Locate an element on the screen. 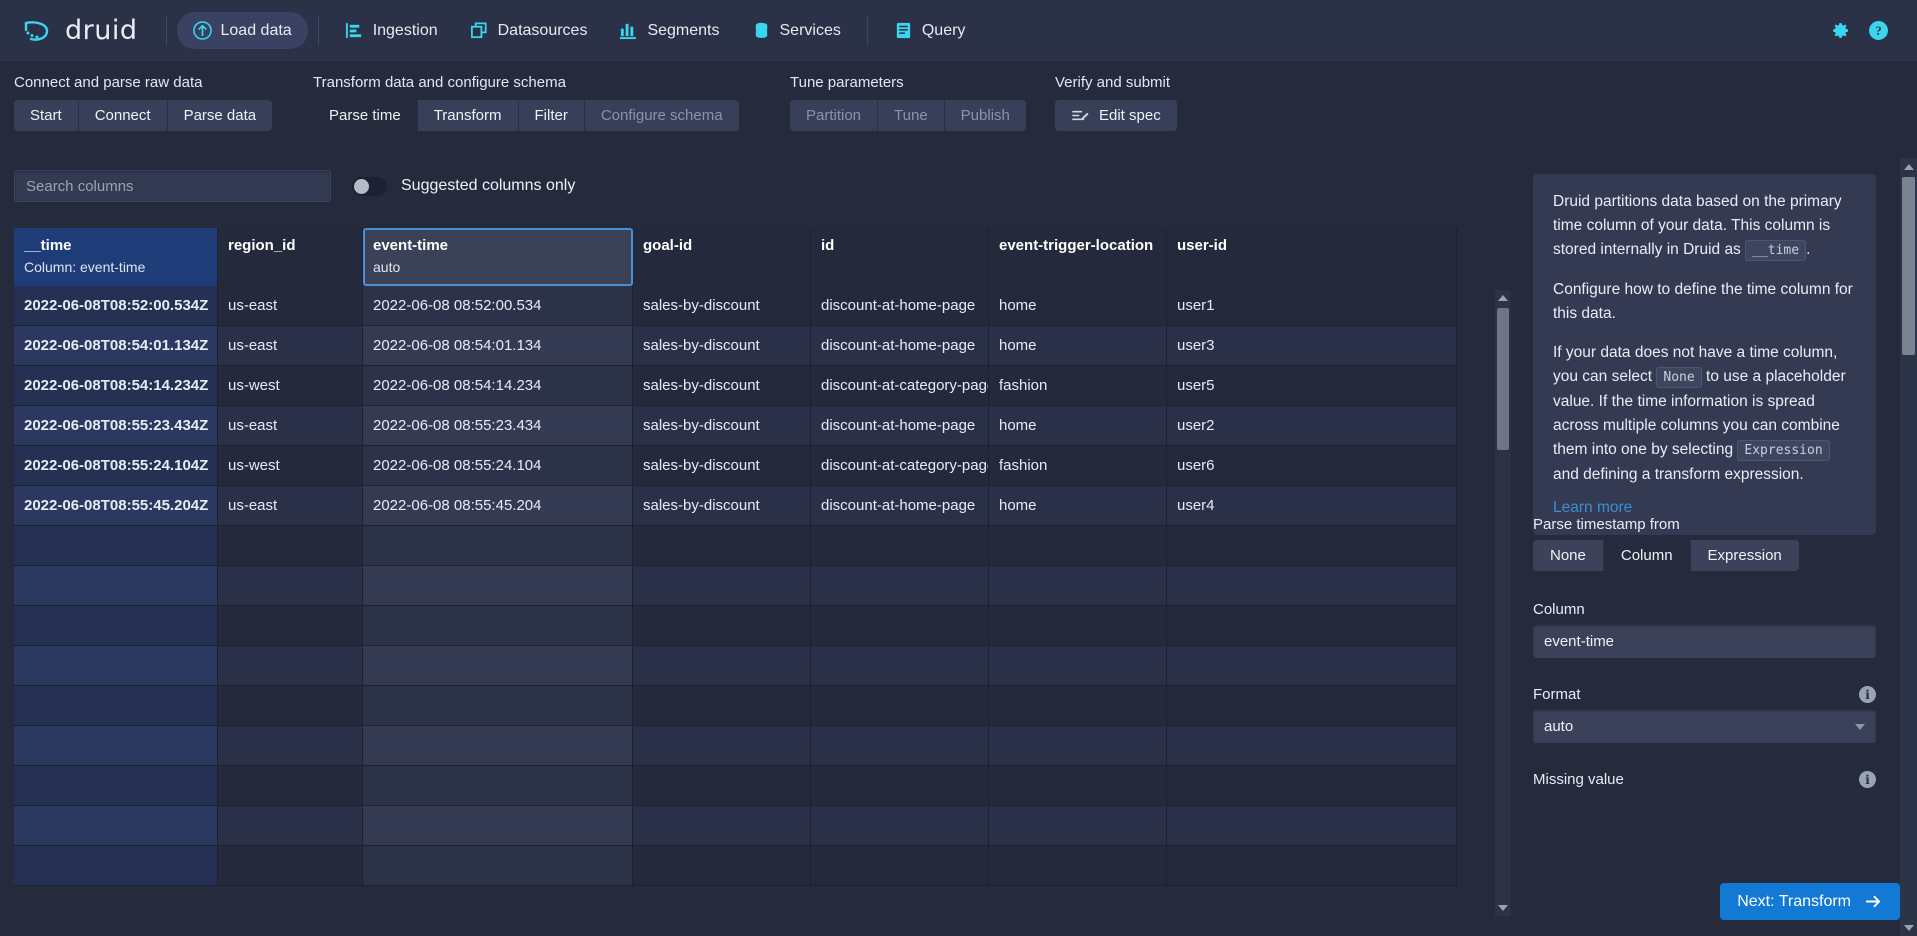  info-circle-icon-2: i is located at coordinates (1867, 779).